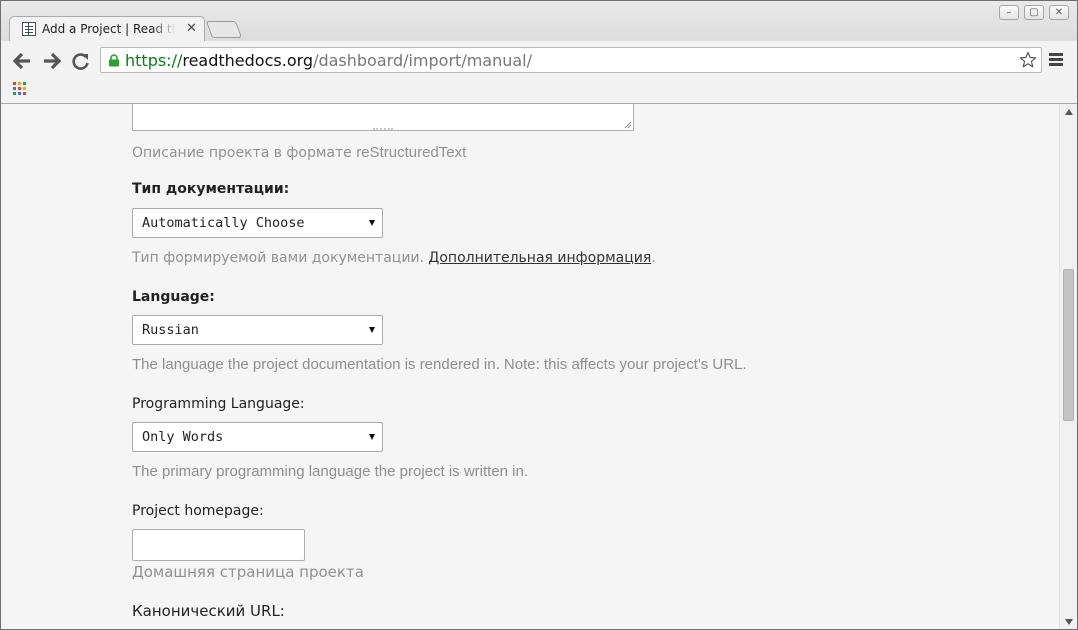 This screenshot has width=1078, height=630. I want to click on close-icon: ✕, so click(1059, 12).